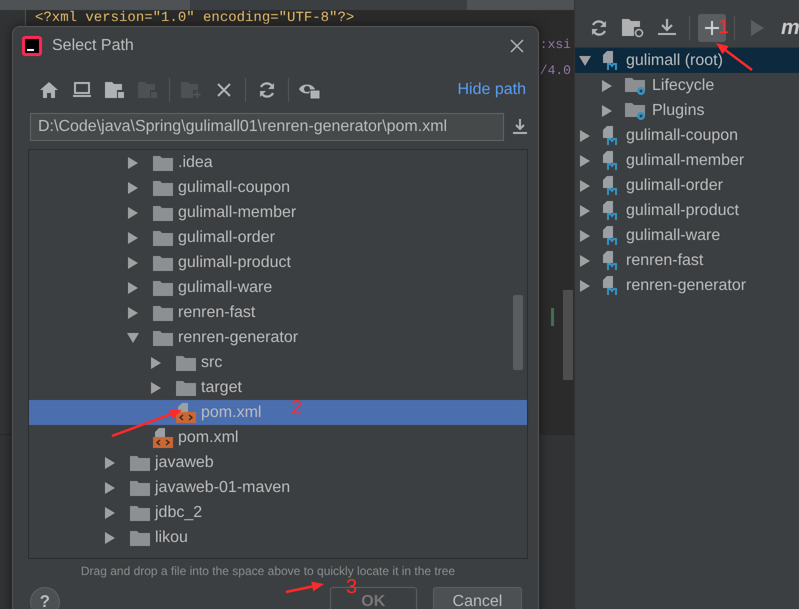 The height and width of the screenshot is (609, 799). I want to click on maven-tree-label: gulimall-member, so click(685, 161).